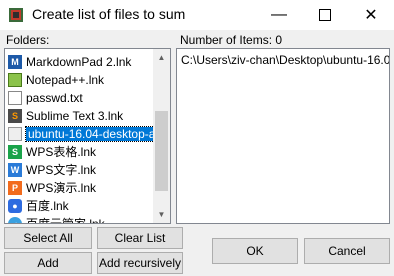 This screenshot has height=276, width=394. I want to click on select-all-label: Select All, so click(48, 238).